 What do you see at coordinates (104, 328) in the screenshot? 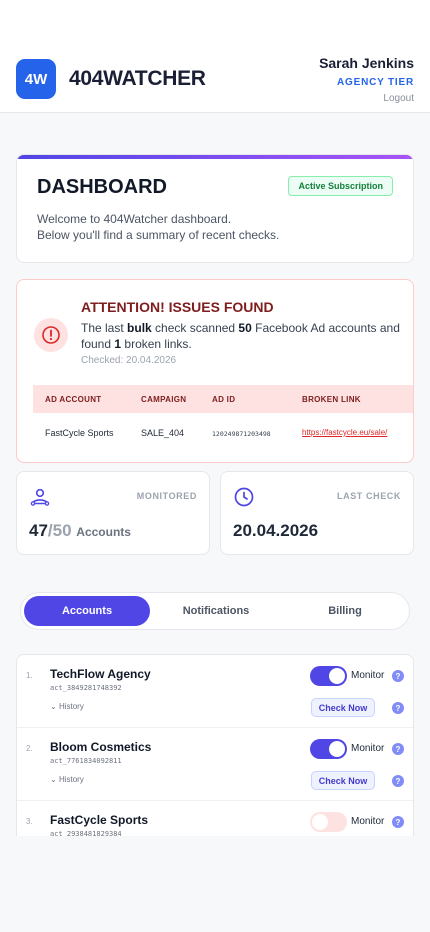
I see `alert-text: The last` at bounding box center [104, 328].